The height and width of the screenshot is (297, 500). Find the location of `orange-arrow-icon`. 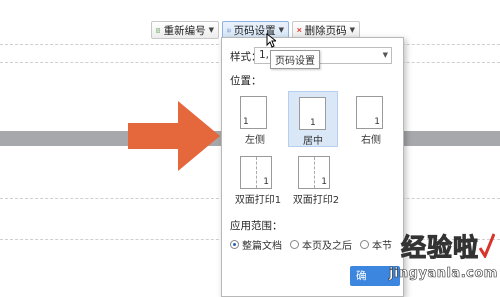

orange-arrow-icon is located at coordinates (174, 136).